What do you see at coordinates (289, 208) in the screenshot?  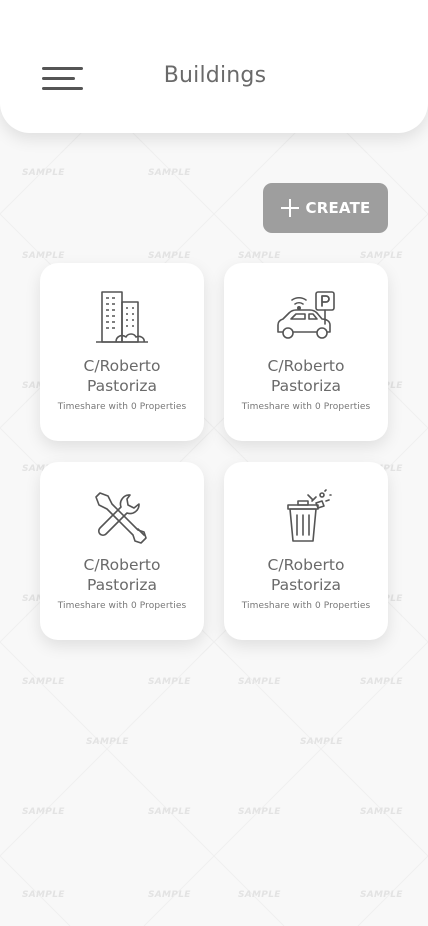 I see `plus-icon` at bounding box center [289, 208].